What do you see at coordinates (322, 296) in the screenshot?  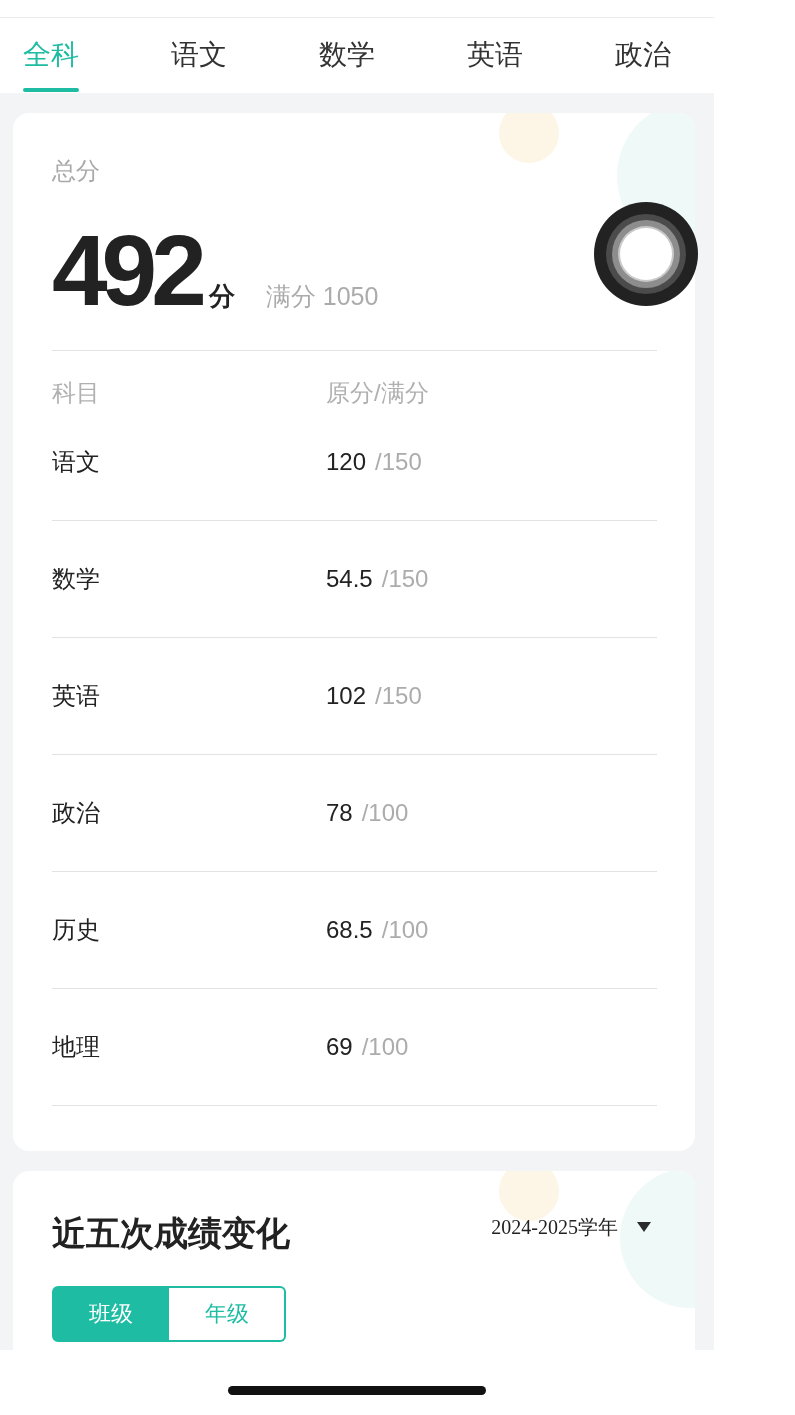 I see `full-mark-text: 满分 1050` at bounding box center [322, 296].